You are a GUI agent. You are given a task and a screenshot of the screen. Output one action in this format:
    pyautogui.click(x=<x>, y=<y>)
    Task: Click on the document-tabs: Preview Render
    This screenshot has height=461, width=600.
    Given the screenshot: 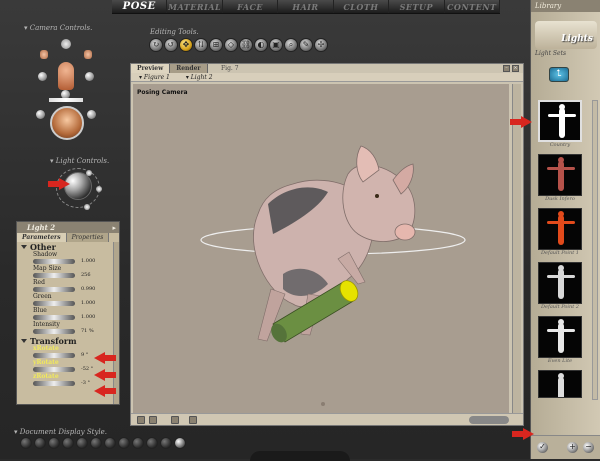 What is the action you would take?
    pyautogui.click(x=169, y=68)
    